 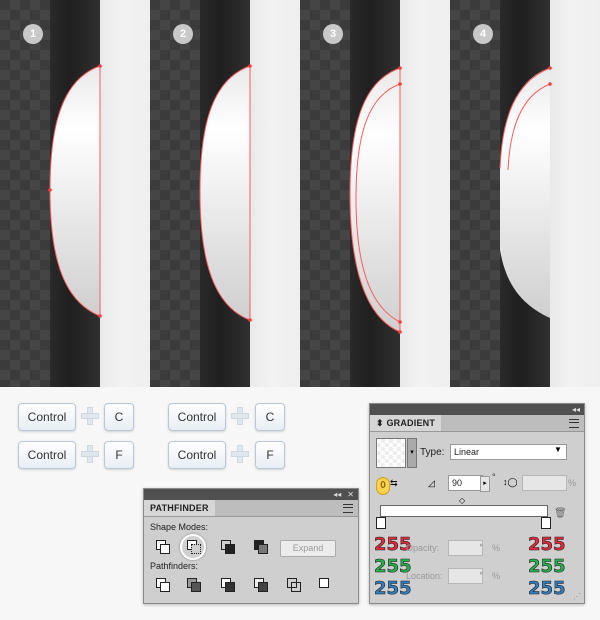 I want to click on location-dropdown-icon: ▸, so click(x=482, y=573).